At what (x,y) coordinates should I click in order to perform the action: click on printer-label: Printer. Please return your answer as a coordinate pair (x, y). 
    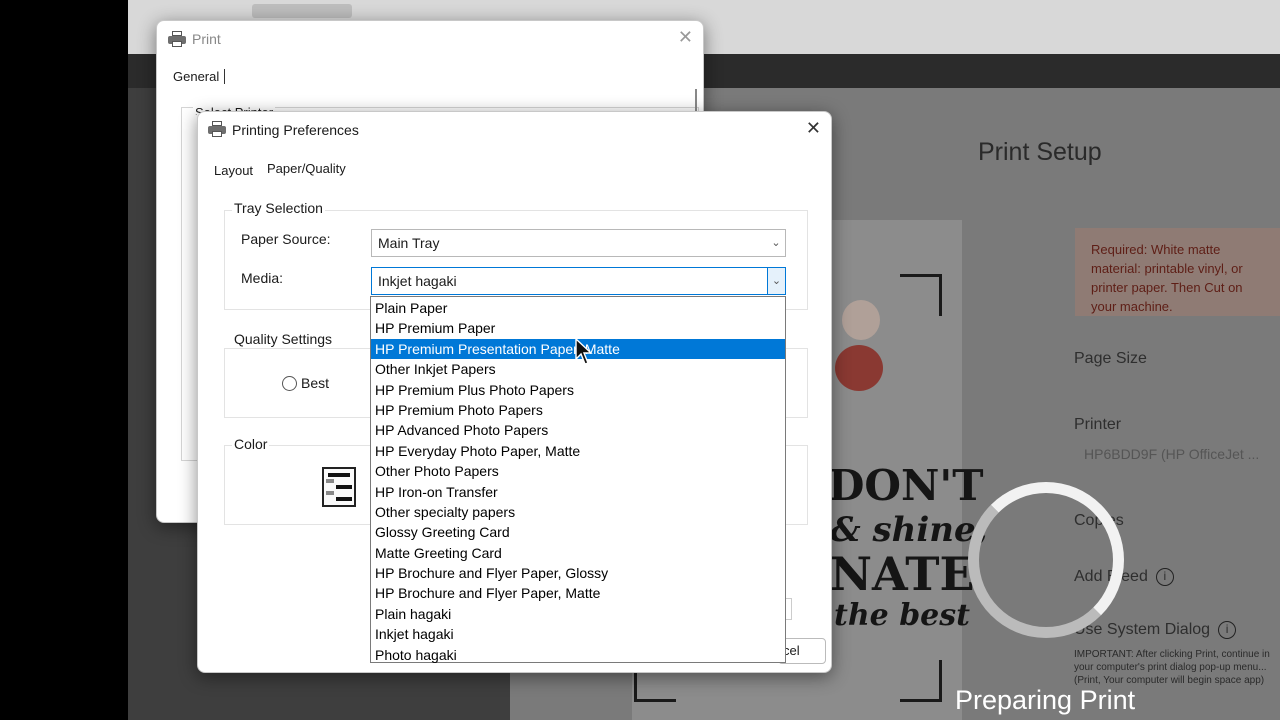
    Looking at the image, I should click on (1098, 424).